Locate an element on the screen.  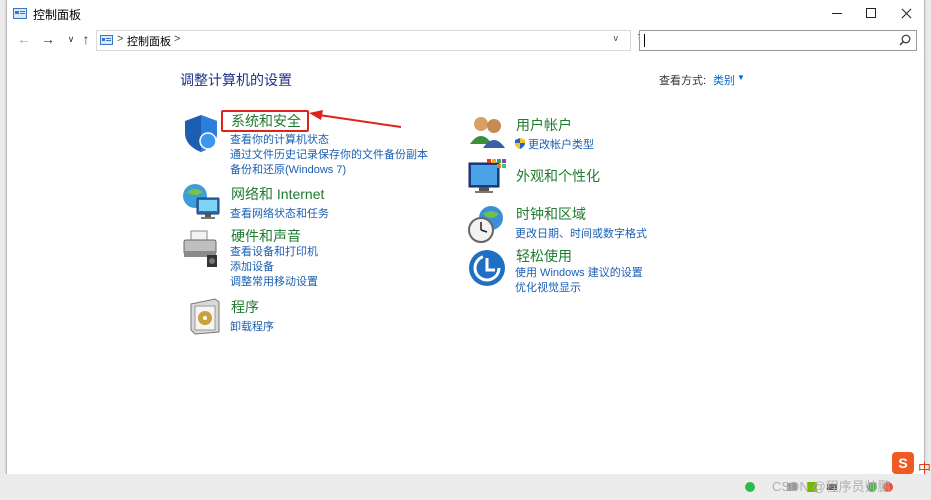
link-mobility-settings: 调整常用移动设置 is located at coordinates (274, 281).